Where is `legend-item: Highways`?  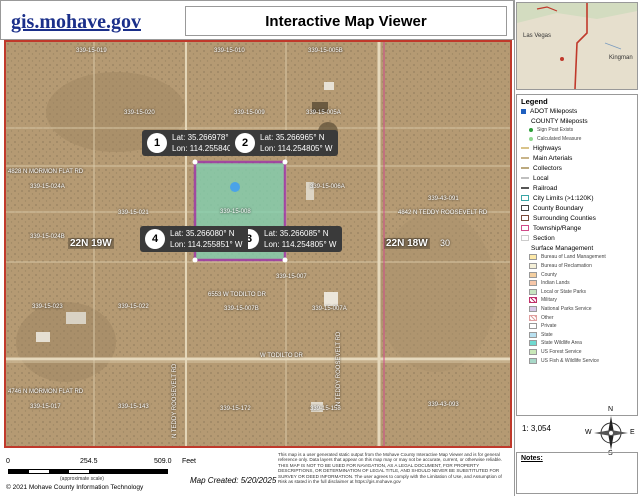
legend-item: Highways is located at coordinates (577, 148).